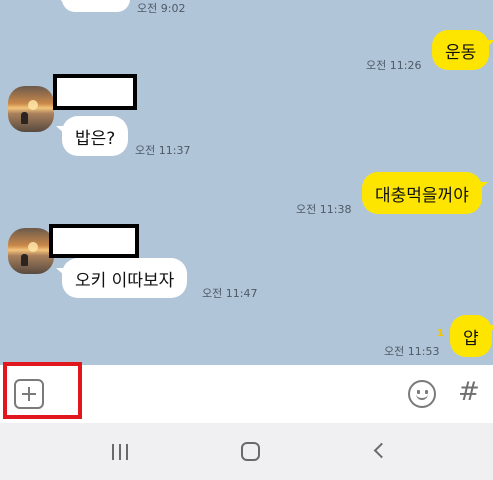 The height and width of the screenshot is (480, 493). I want to click on message-bubble-outgoing: 운동, so click(462, 50).